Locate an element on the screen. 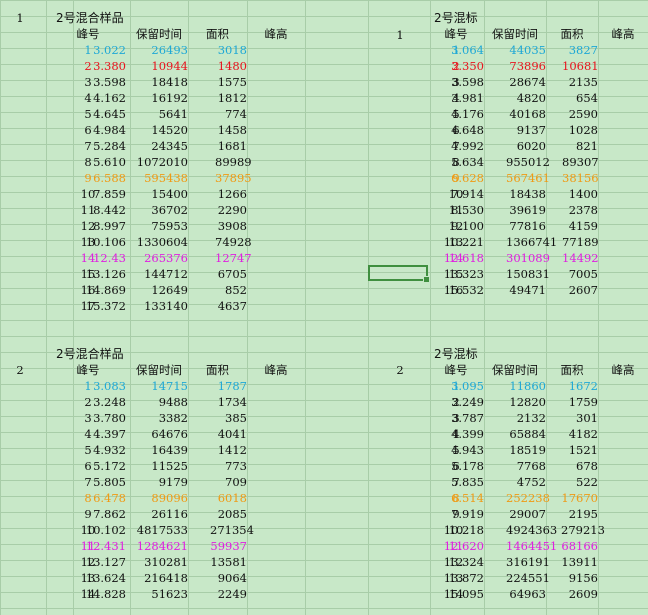 Image resolution: width=648 pixels, height=615 pixels. cell-peak-height: 2609 is located at coordinates (579, 594).